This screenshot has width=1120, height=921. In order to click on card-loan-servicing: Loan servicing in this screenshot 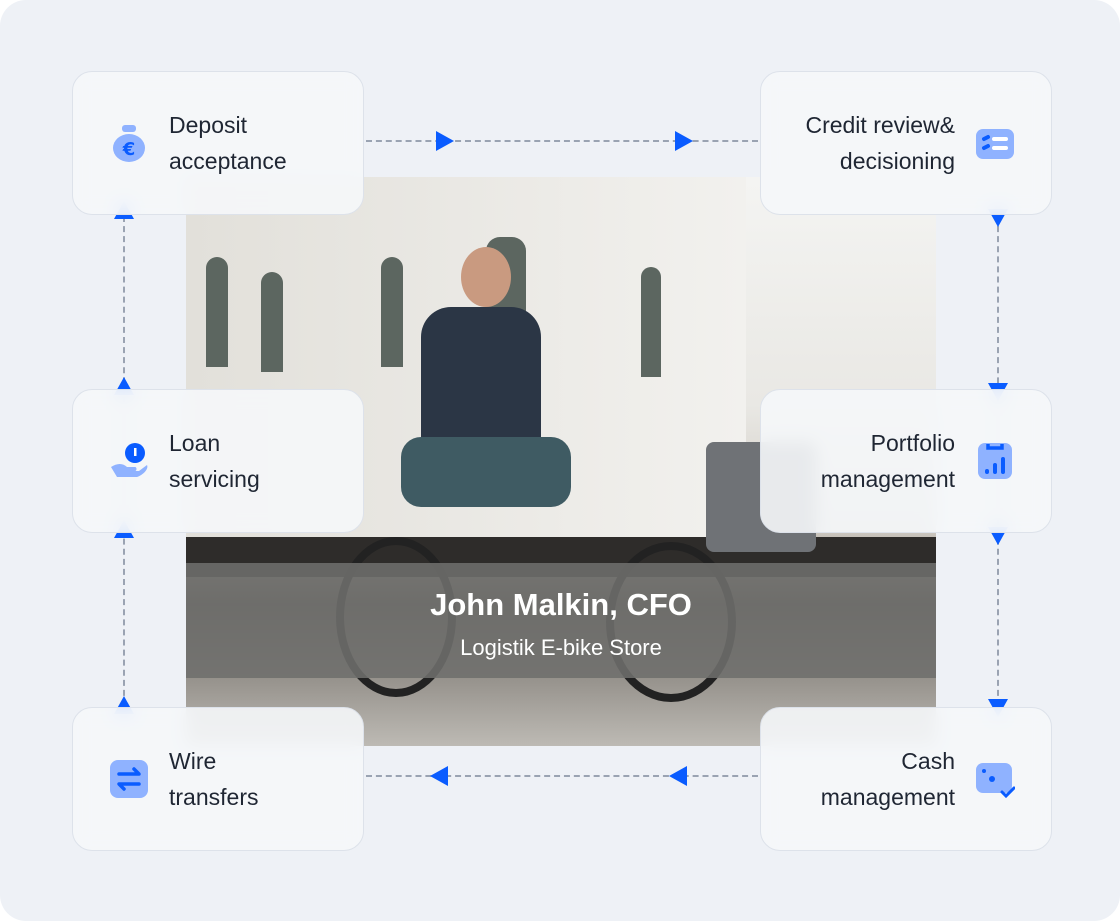, I will do `click(218, 461)`.